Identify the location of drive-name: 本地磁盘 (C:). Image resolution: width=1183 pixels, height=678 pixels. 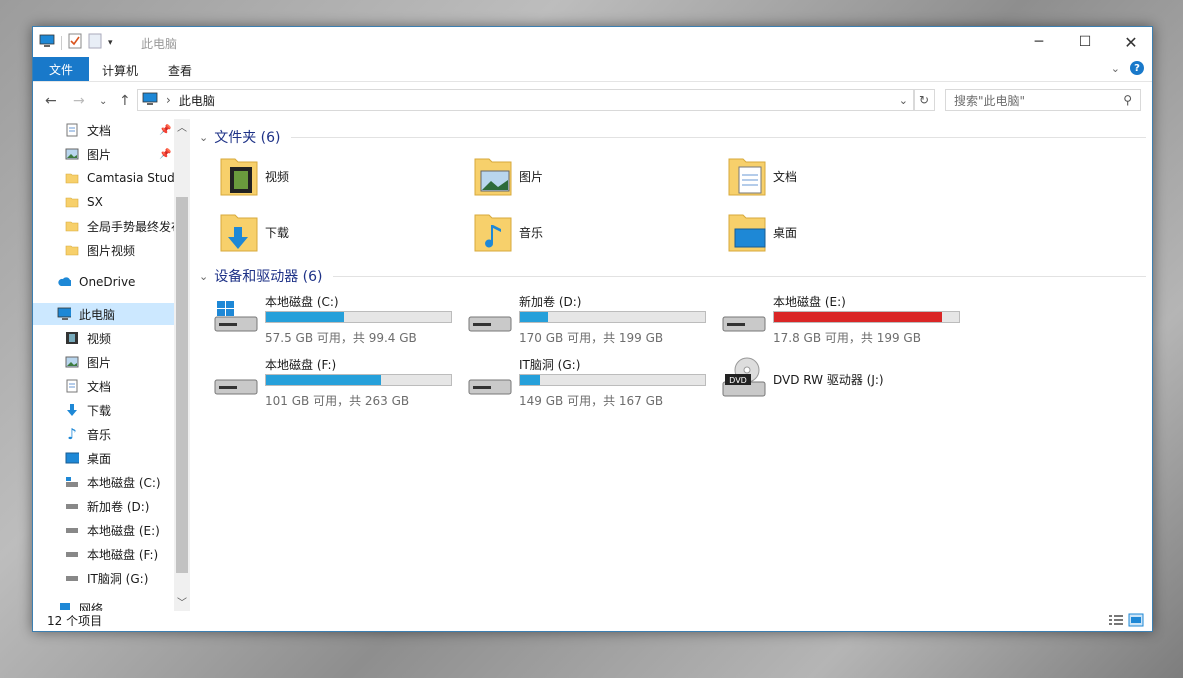
(302, 302).